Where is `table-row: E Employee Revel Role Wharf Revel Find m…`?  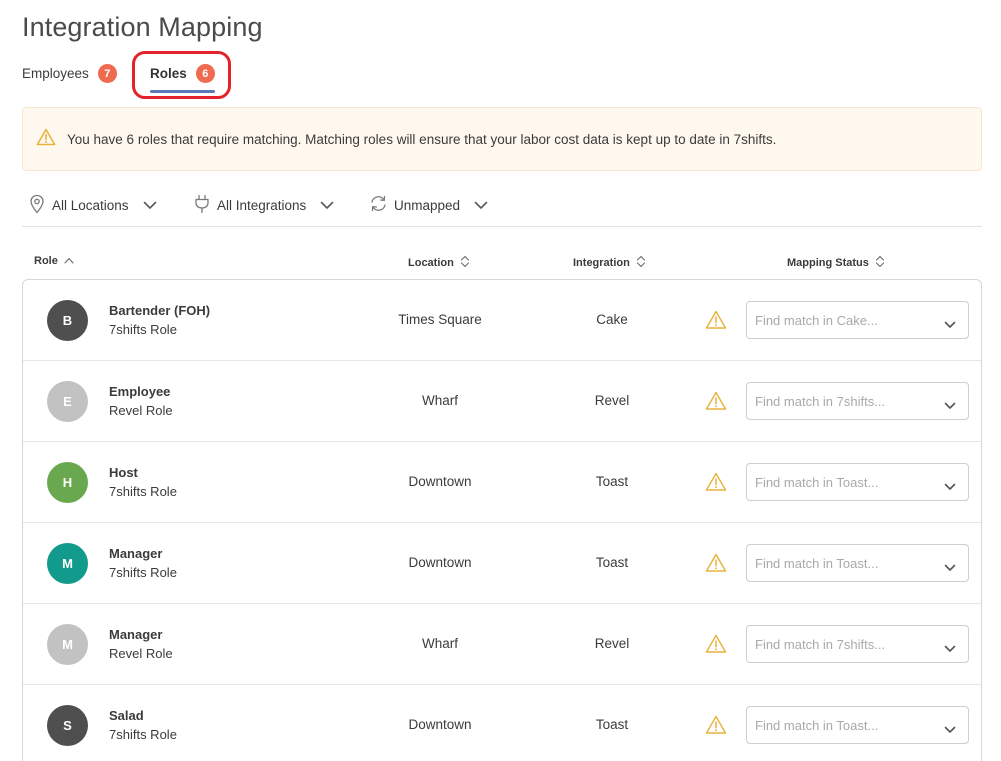
table-row: E Employee Revel Role Wharf Revel Find m… is located at coordinates (502, 401).